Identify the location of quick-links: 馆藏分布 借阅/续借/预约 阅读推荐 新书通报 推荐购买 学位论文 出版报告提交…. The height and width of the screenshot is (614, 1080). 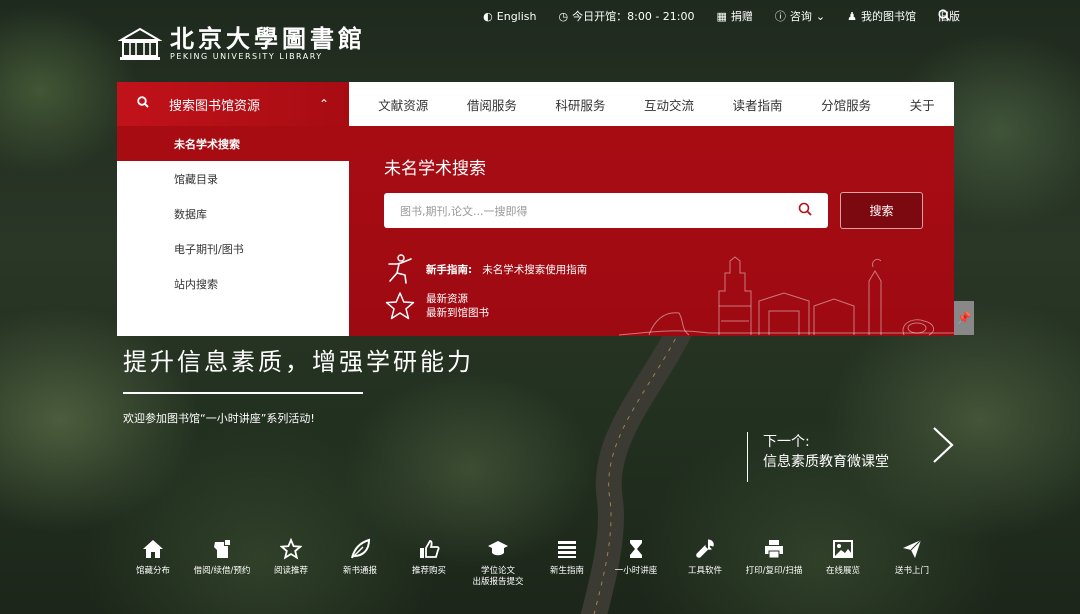
(538, 568).